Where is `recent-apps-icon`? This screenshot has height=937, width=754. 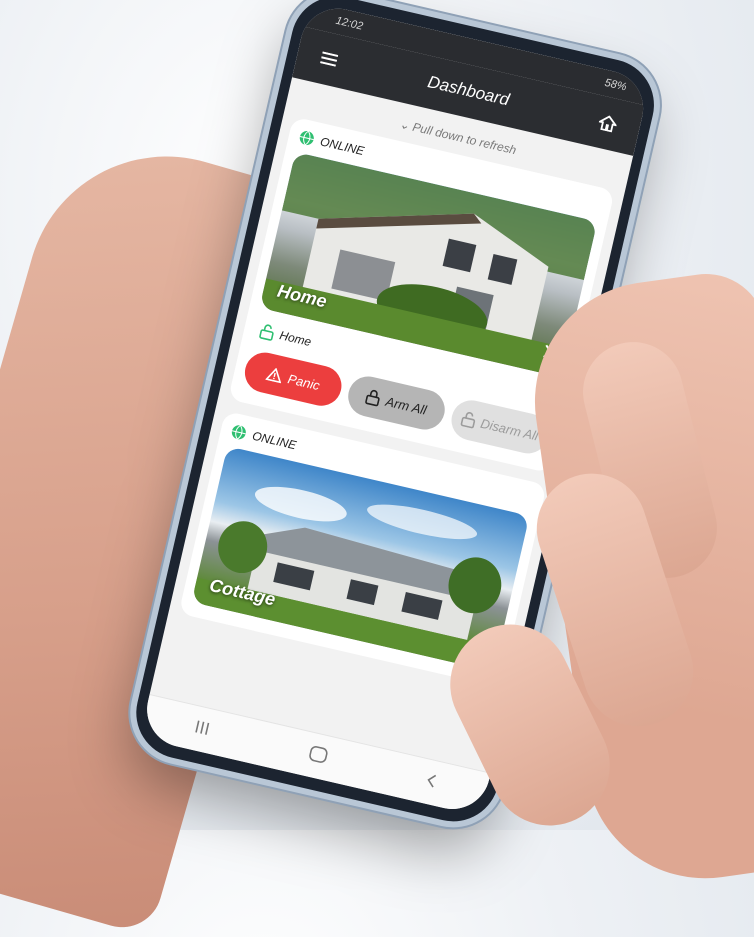
recent-apps-icon is located at coordinates (202, 730).